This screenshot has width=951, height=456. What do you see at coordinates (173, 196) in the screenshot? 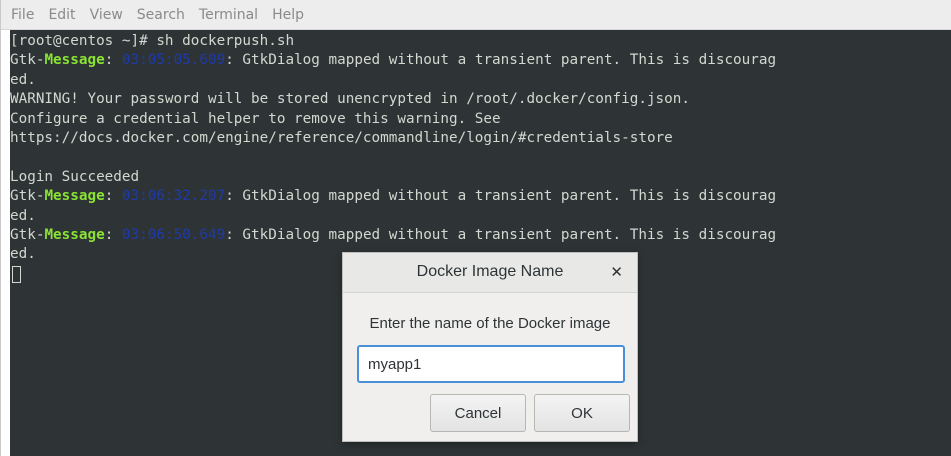
I see `terminal-timestamp: 03:06:32.207` at bounding box center [173, 196].